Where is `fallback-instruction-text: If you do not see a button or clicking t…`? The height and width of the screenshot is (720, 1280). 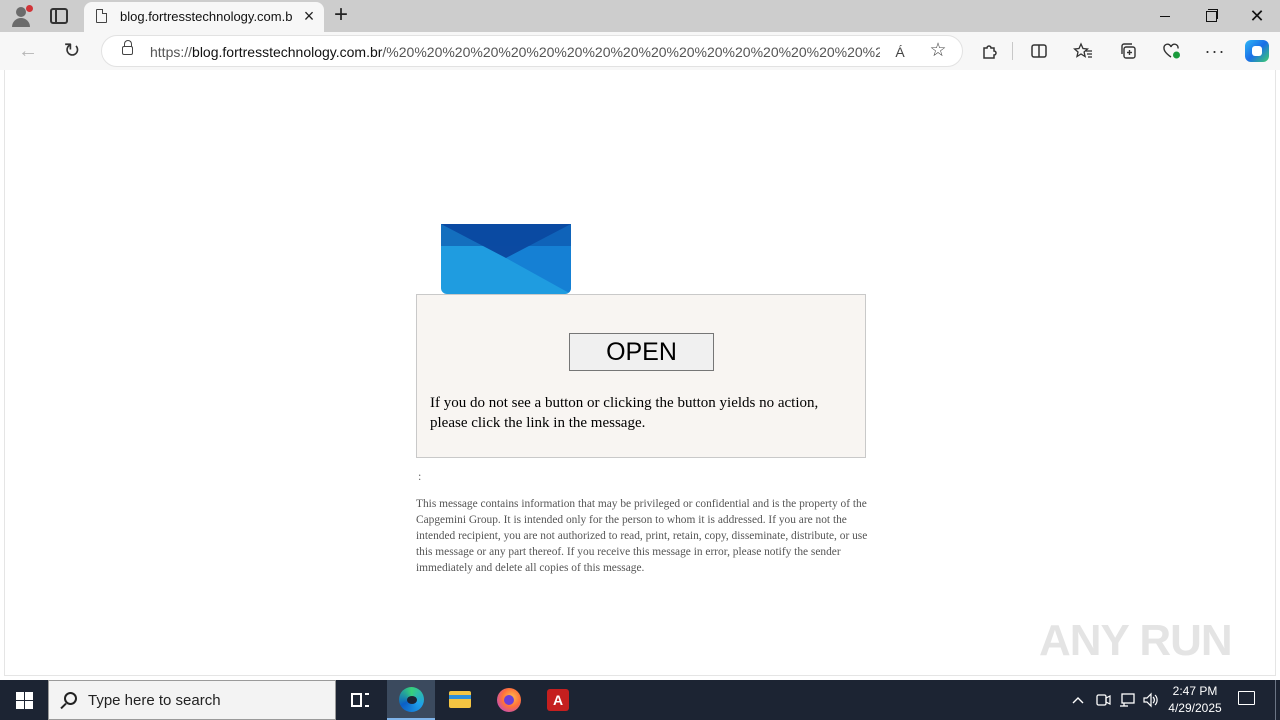 fallback-instruction-text: If you do not see a button or clicking t… is located at coordinates (624, 413).